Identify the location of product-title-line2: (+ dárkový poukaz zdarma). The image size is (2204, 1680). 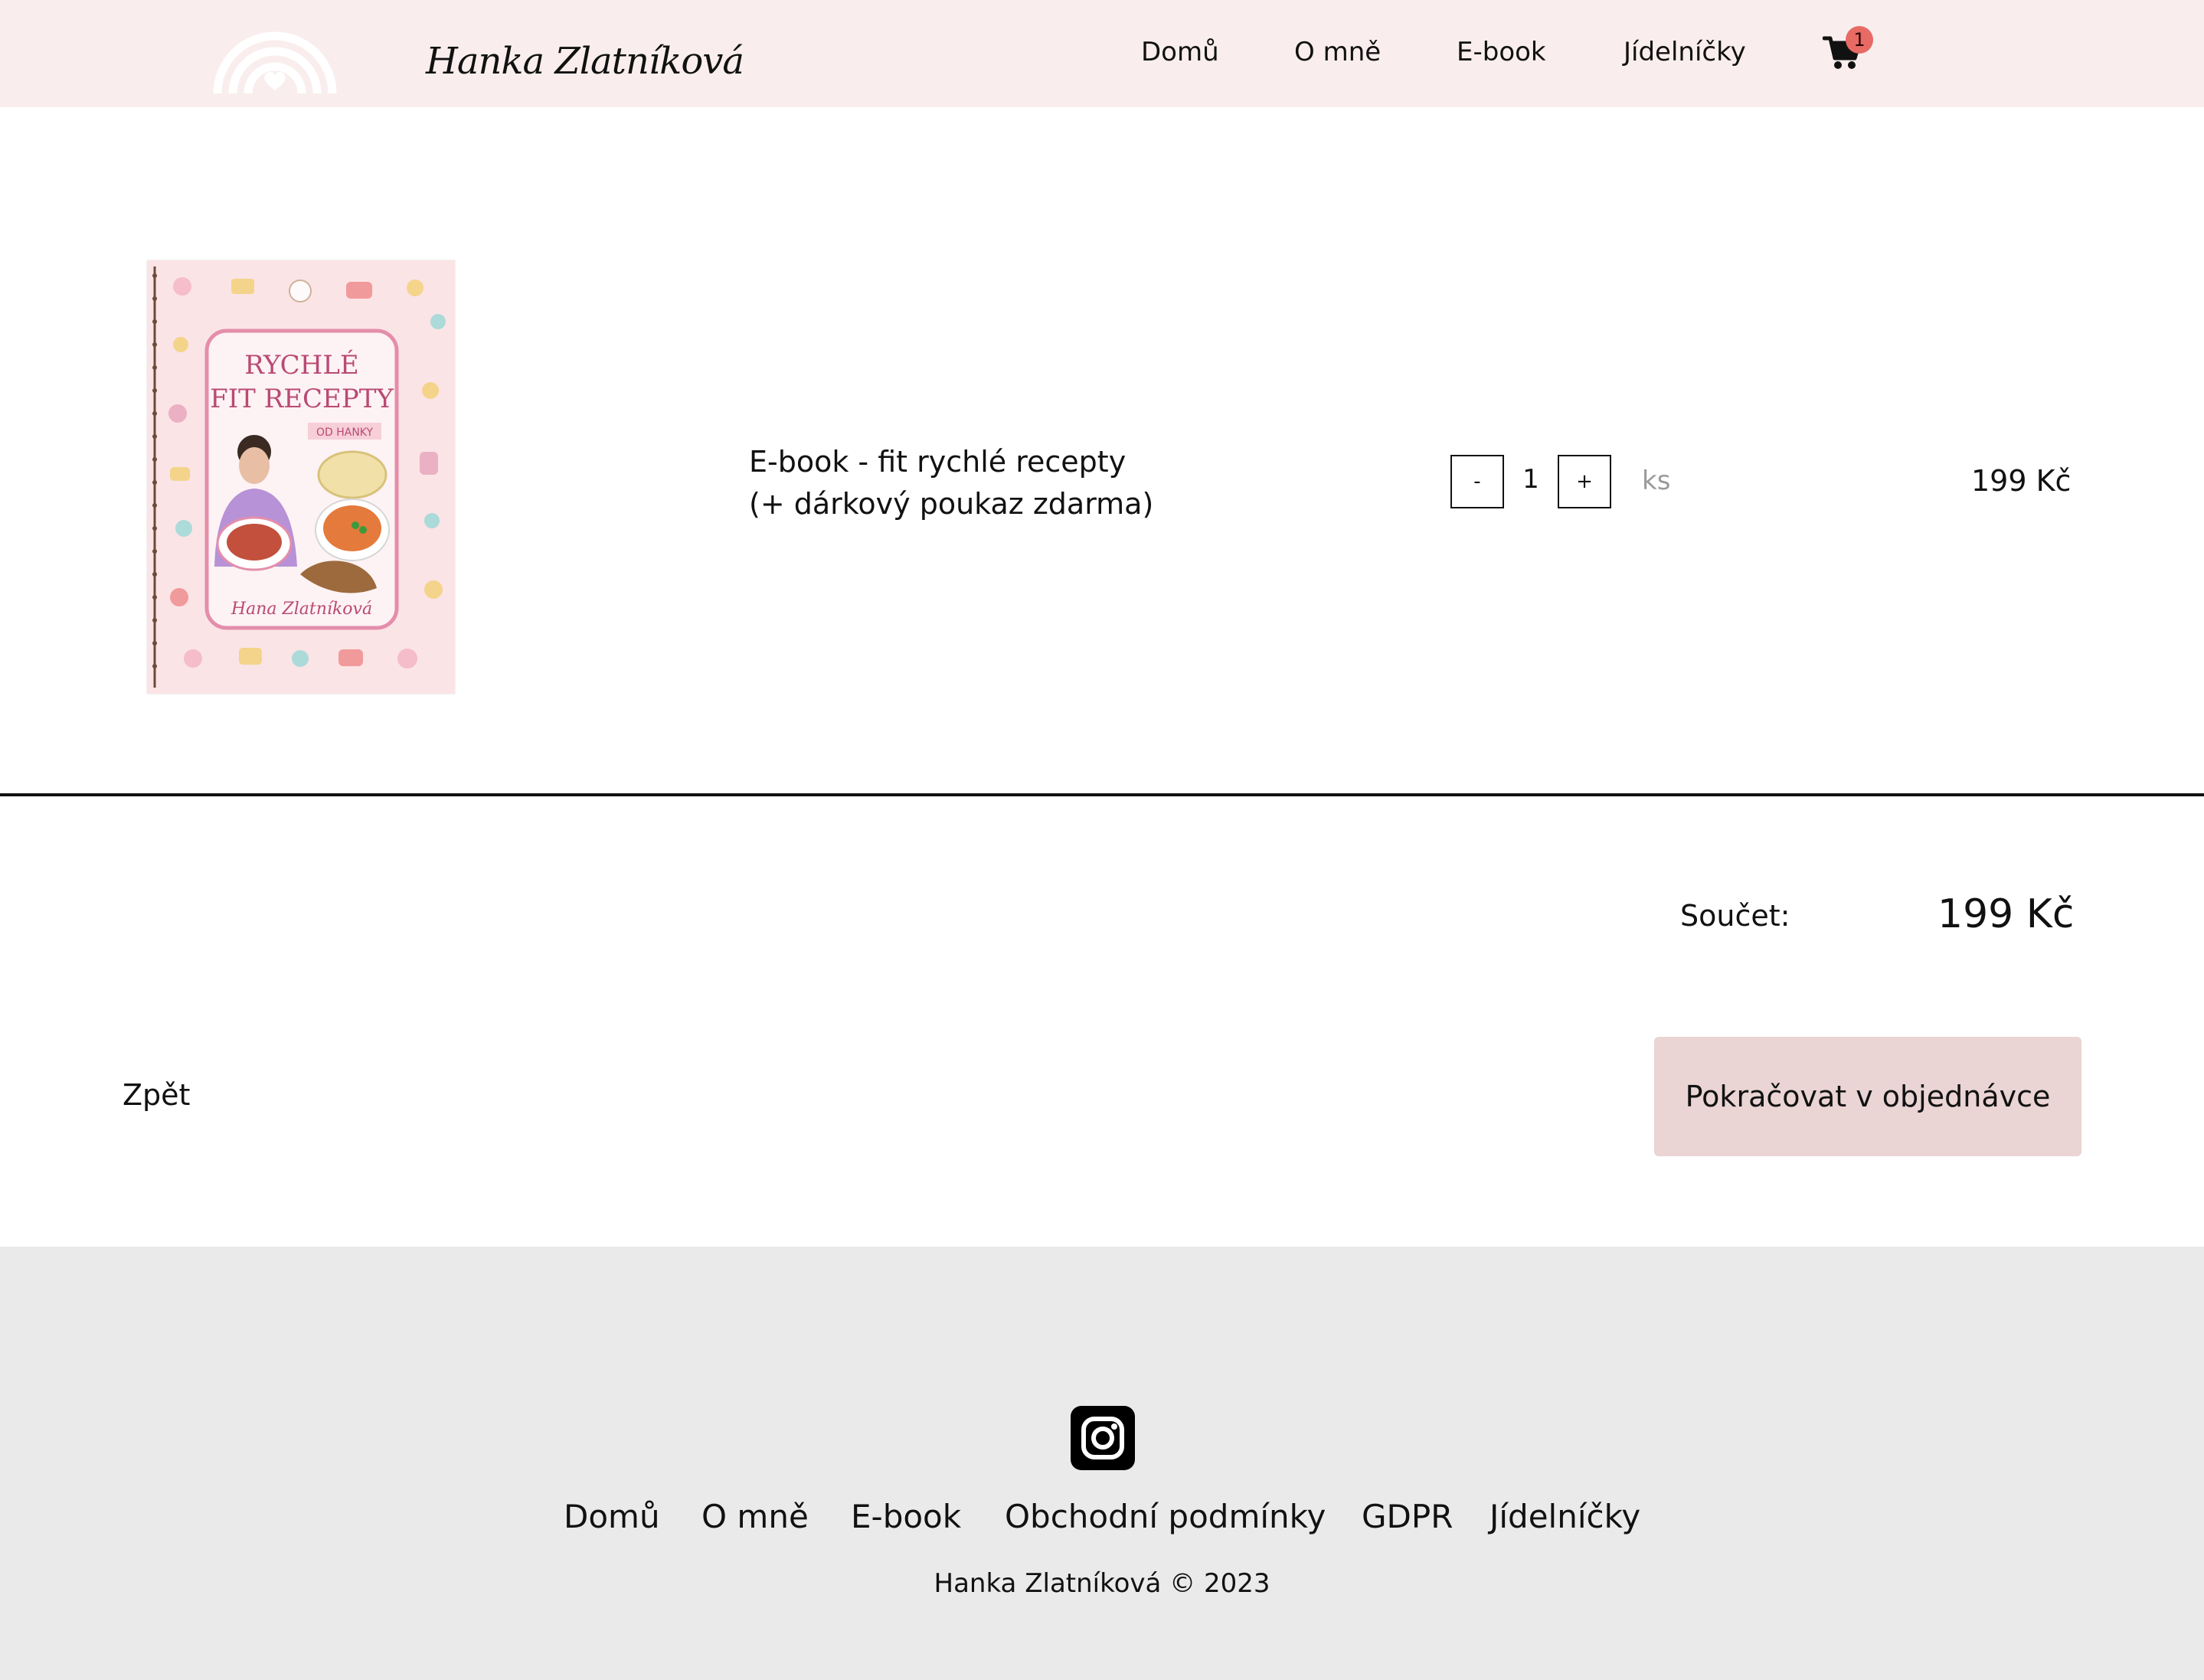
(951, 504).